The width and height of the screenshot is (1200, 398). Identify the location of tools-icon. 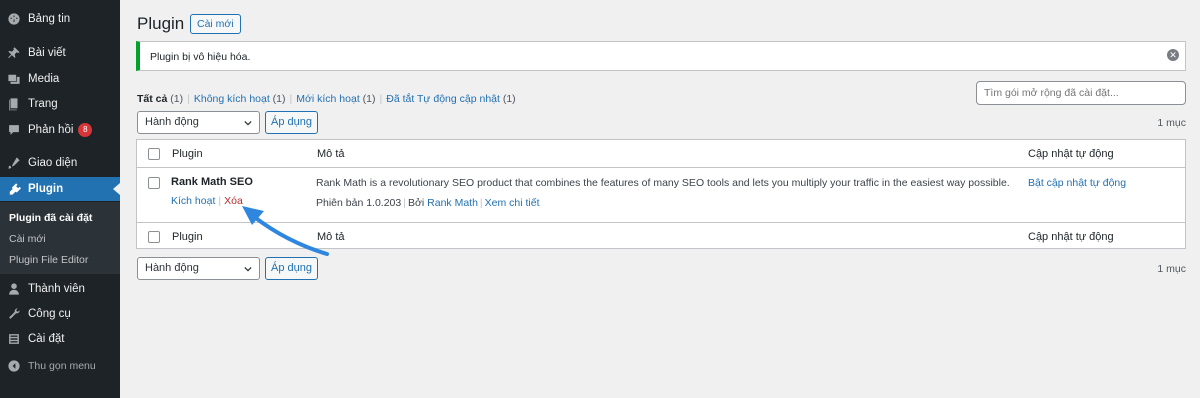
(14, 314).